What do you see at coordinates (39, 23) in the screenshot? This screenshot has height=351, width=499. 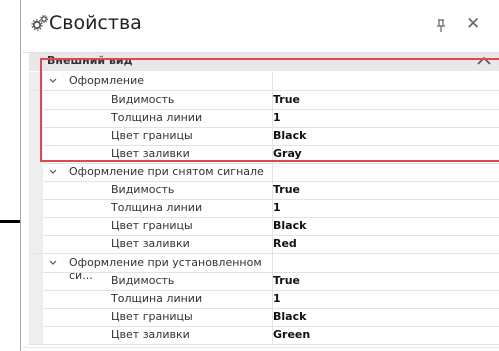 I see `gears-icon` at bounding box center [39, 23].